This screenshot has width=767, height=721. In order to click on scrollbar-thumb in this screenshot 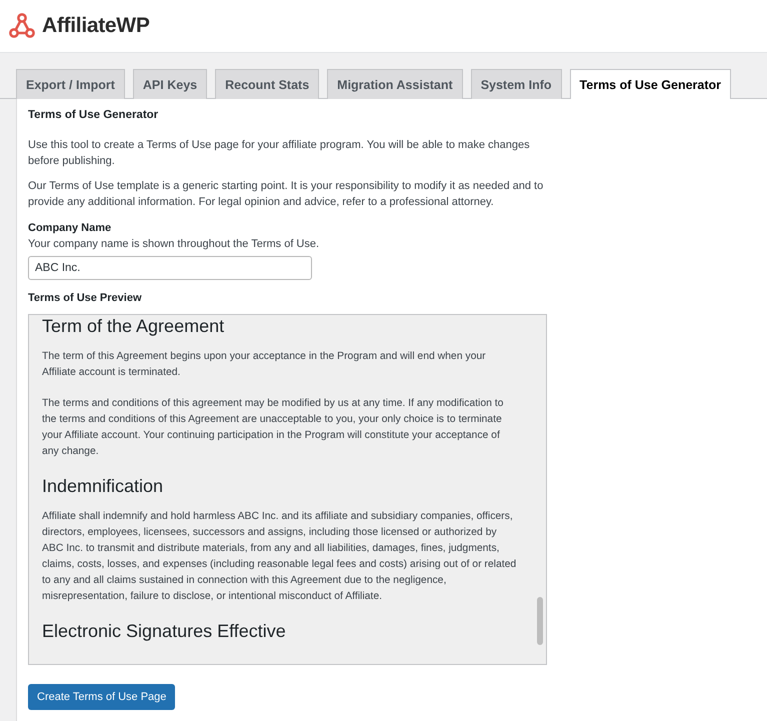, I will do `click(540, 621)`.